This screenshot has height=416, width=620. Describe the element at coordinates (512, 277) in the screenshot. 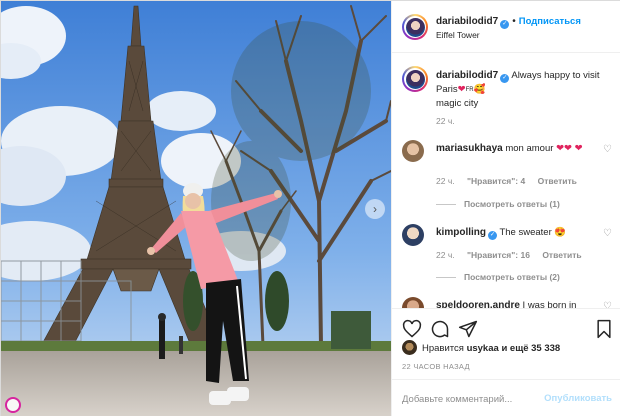

I see `view-replies-label: Посмотреть ответы (2)` at that location.